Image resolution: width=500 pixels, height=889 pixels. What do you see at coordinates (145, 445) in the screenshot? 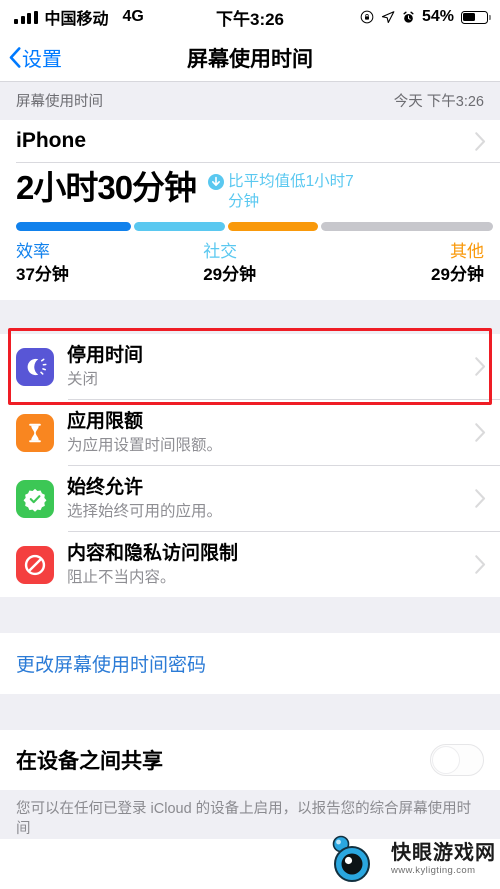
I see `app-limits-subtitle: 为应用设置时间限额。` at bounding box center [145, 445].